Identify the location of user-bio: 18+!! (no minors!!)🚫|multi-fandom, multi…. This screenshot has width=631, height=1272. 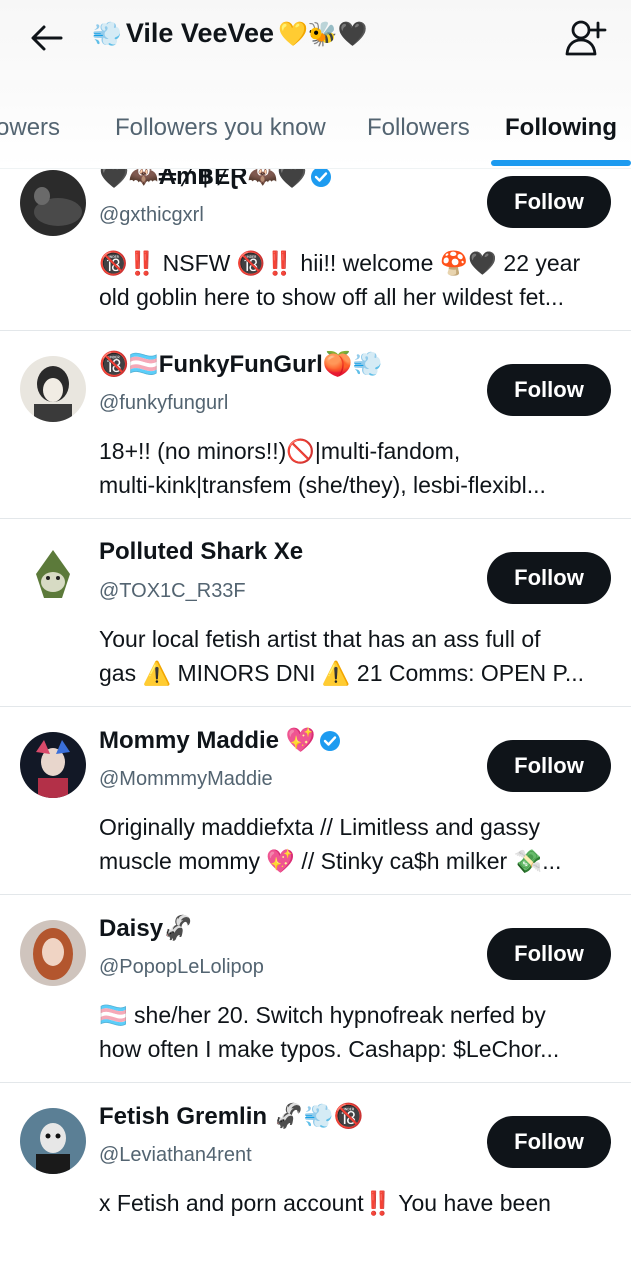
(322, 468).